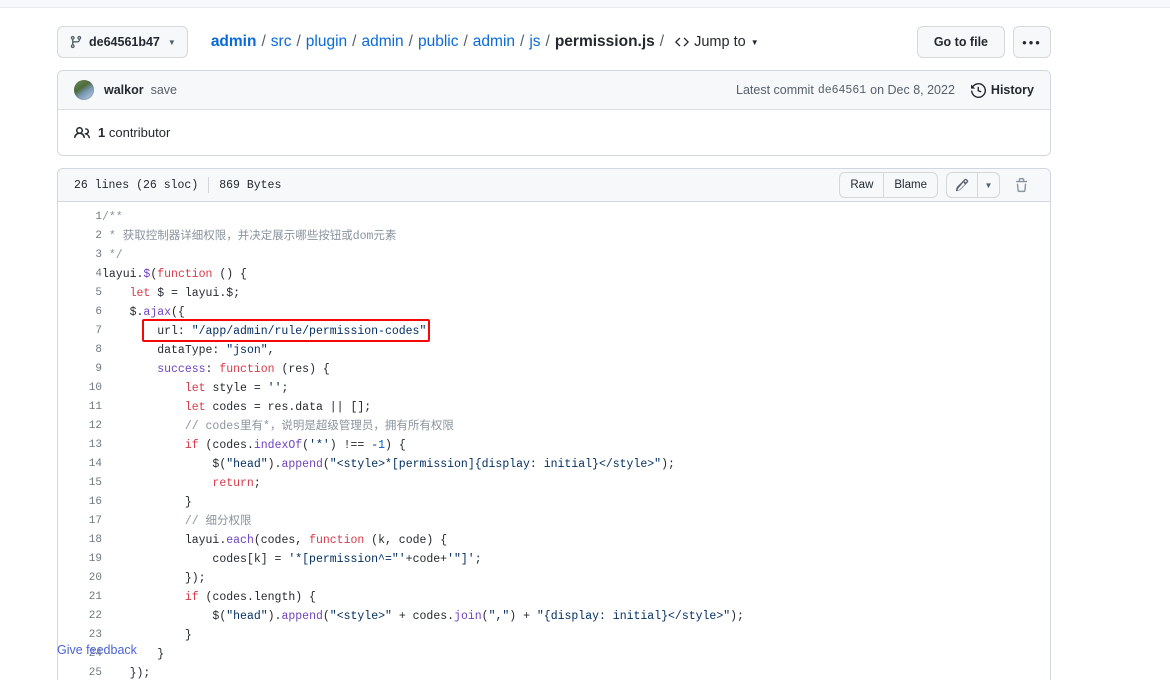 The image size is (1170, 680). What do you see at coordinates (326, 42) in the screenshot?
I see `breadcrumb-item-2: plugin` at bounding box center [326, 42].